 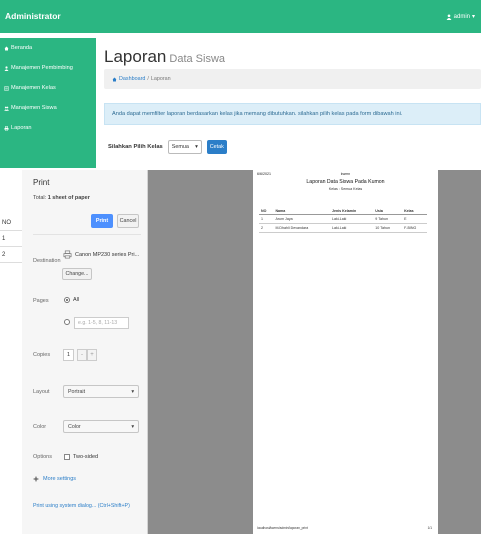 What do you see at coordinates (68, 198) in the screenshot?
I see `total-value: 1 sheet of paper` at bounding box center [68, 198].